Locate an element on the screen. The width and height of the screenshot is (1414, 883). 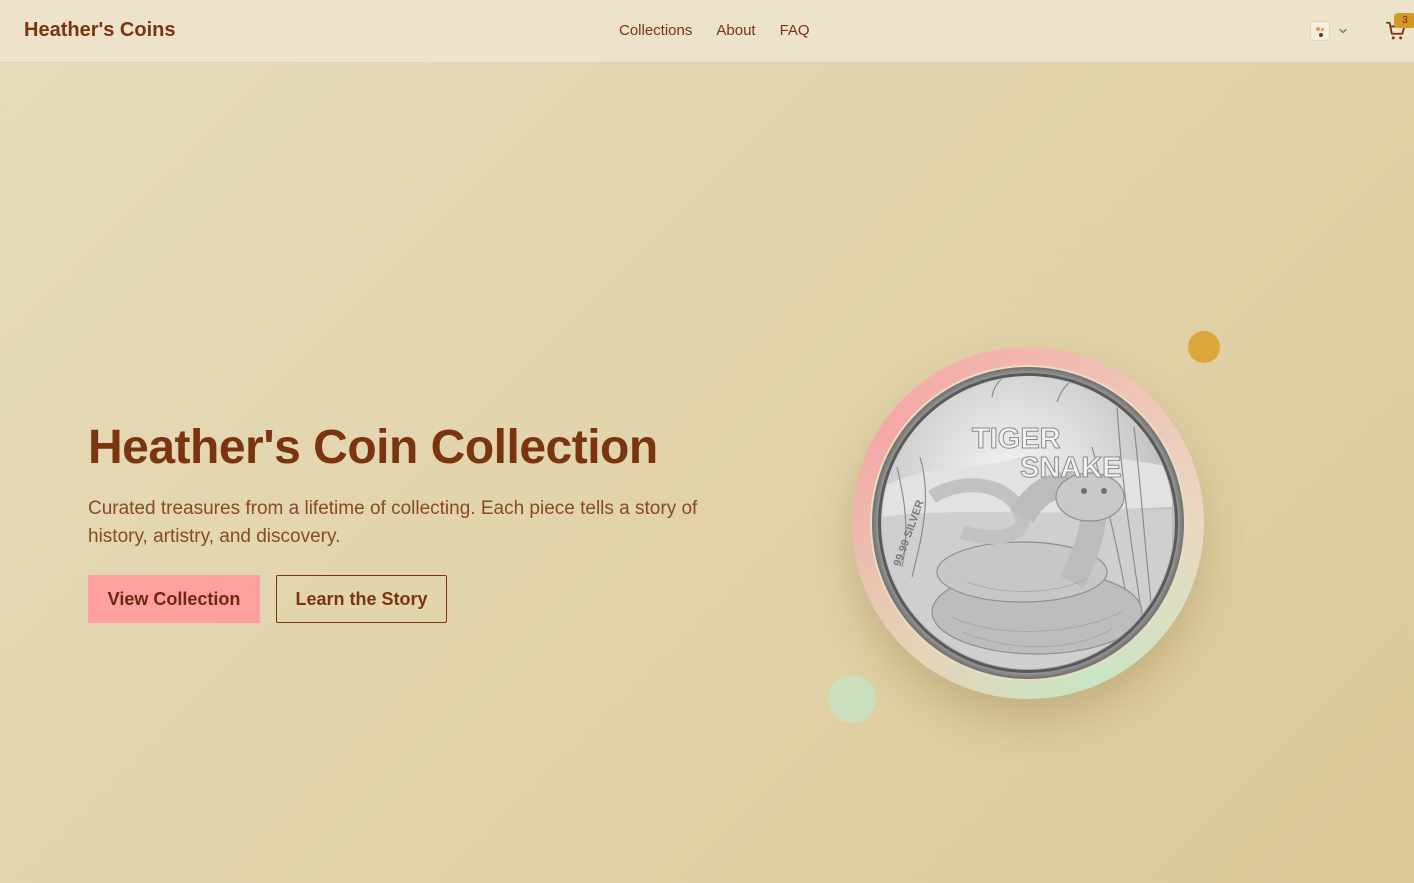
learn-story-button: Learn the Story is located at coordinates (361, 599).